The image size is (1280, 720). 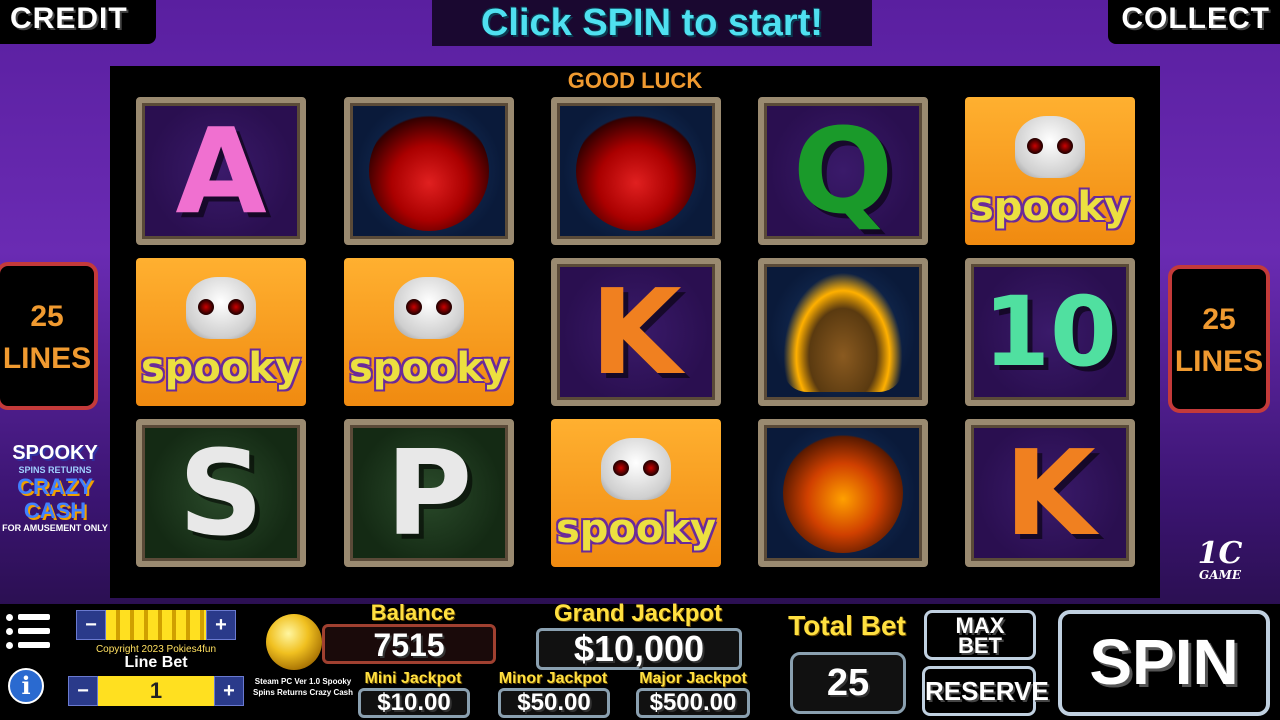 I want to click on symbol-p: P, so click(x=429, y=493).